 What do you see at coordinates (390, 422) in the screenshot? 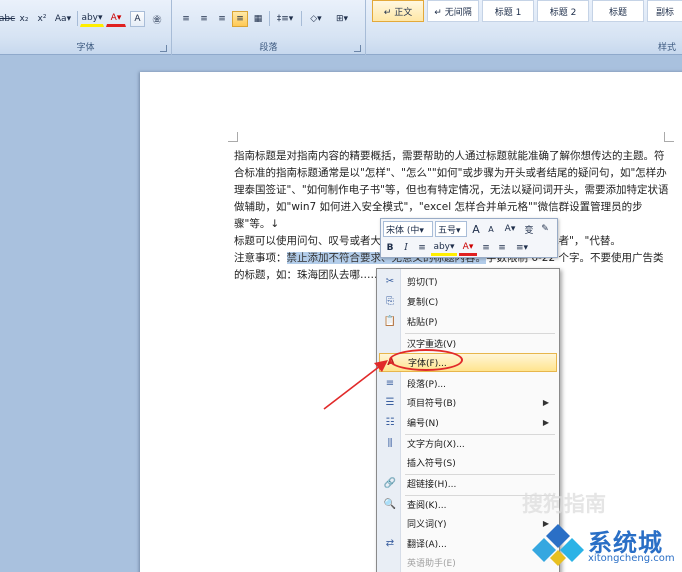
I see `numbering-icon: ☷` at bounding box center [390, 422].